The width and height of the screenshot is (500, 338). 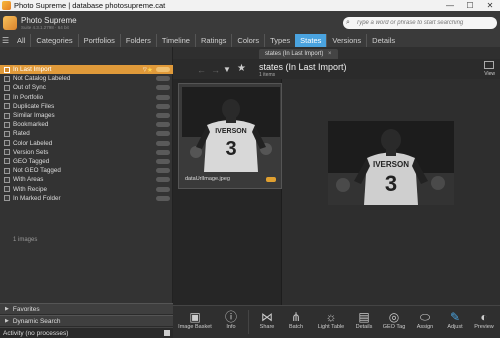 What do you see at coordinates (31, 125) in the screenshot?
I see `state-label: Bookmarked` at bounding box center [31, 125].